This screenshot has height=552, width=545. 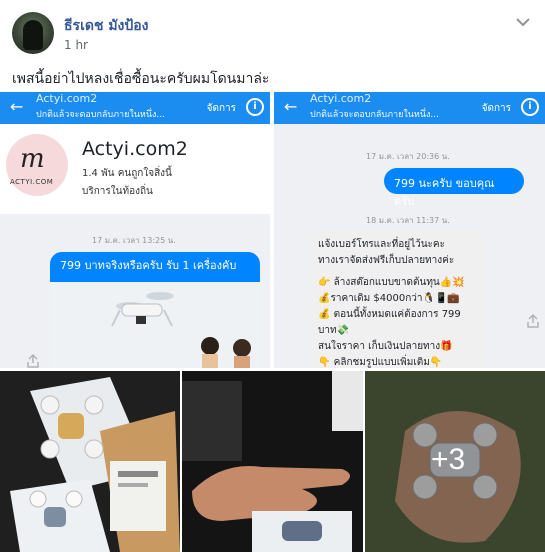 I want to click on post-header: ธีรเดช มังป้อง 1 hr, so click(x=272, y=31).